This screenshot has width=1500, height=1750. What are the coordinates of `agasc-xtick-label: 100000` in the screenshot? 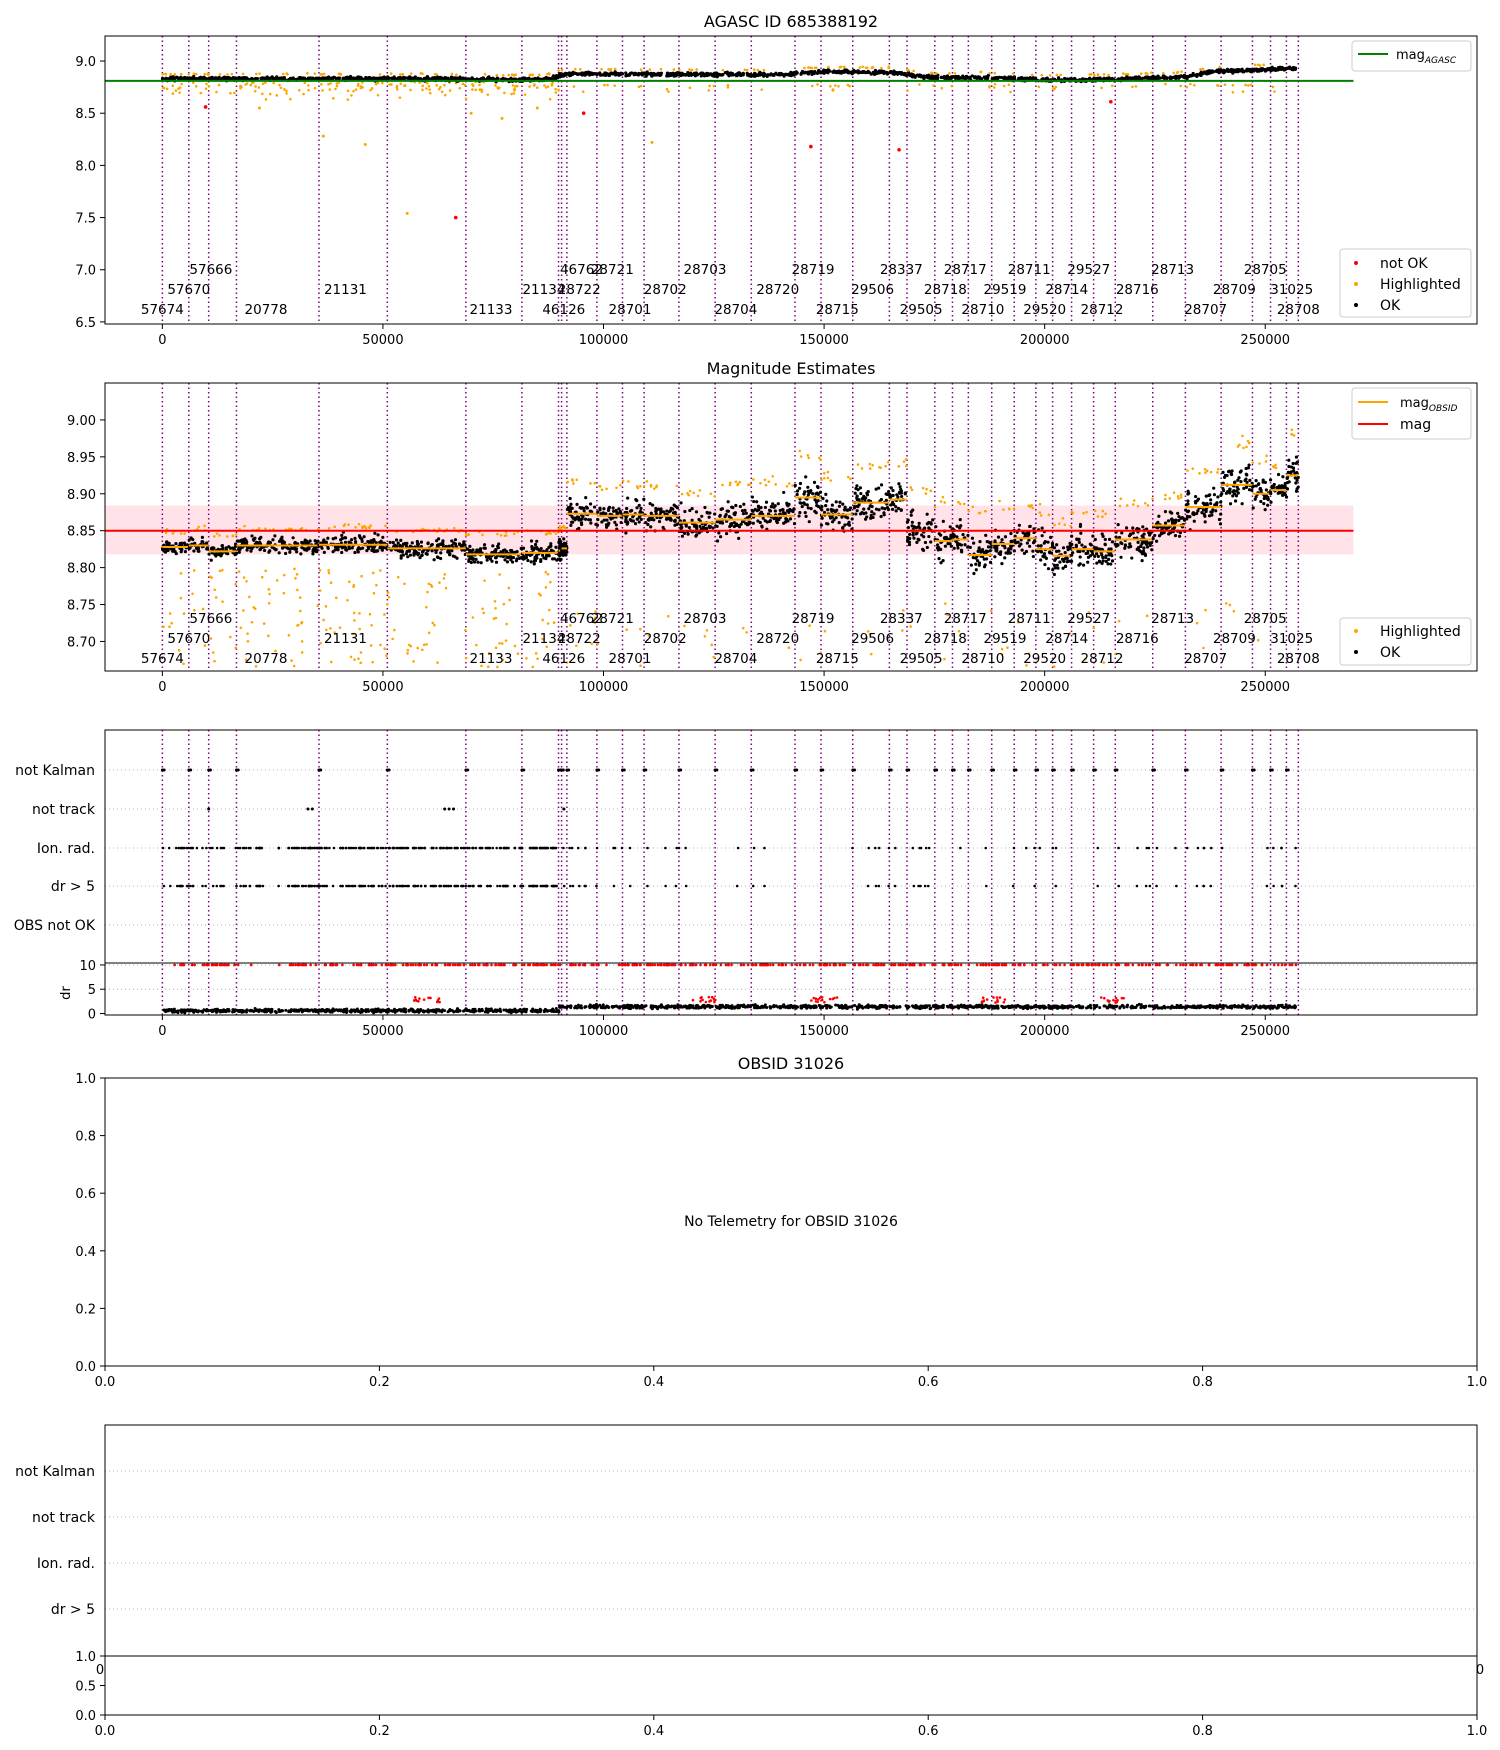 It's located at (604, 340).